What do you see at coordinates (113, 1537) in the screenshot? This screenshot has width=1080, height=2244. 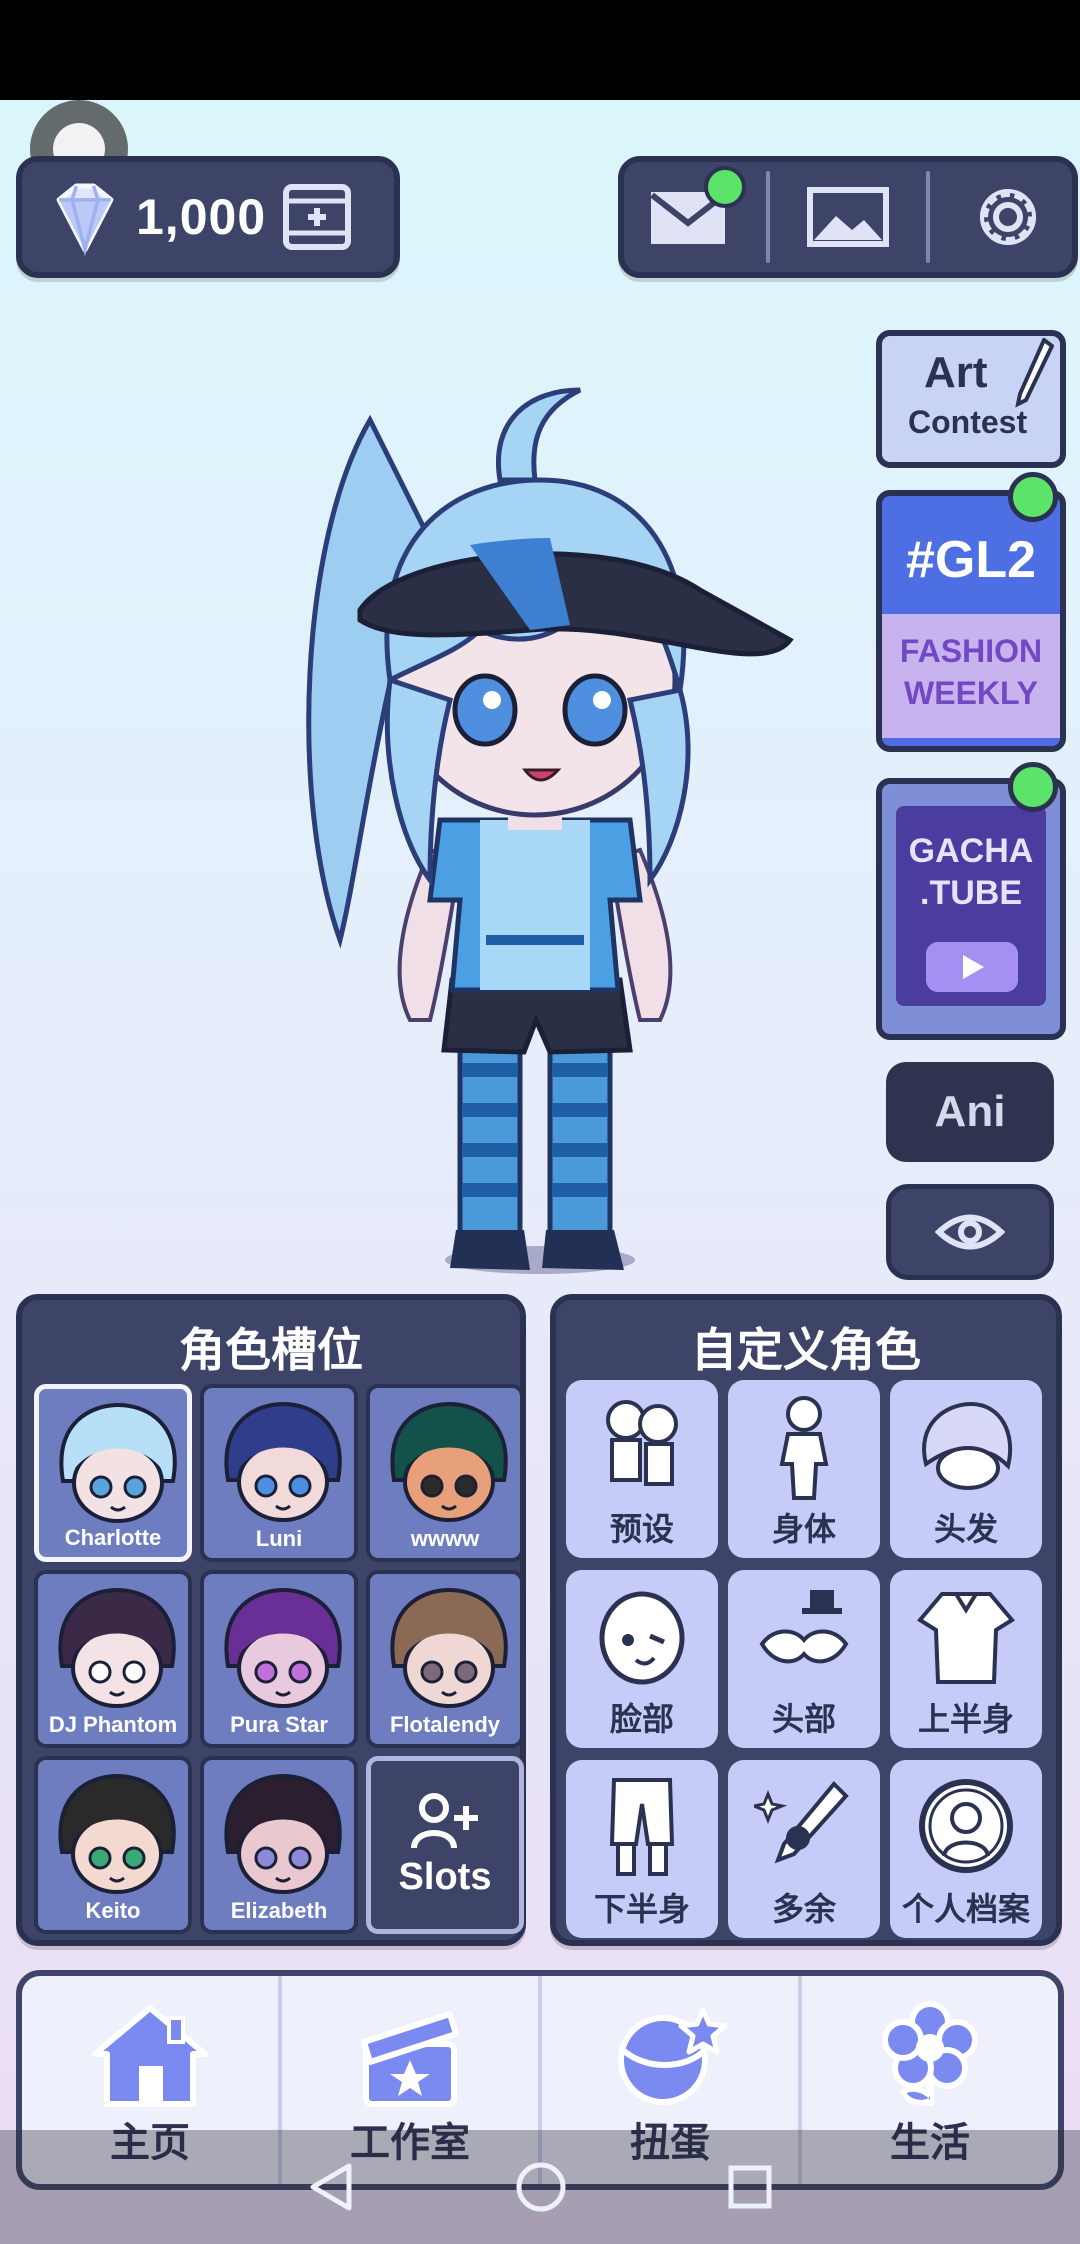 I see `character-slot-name: Charlotte` at bounding box center [113, 1537].